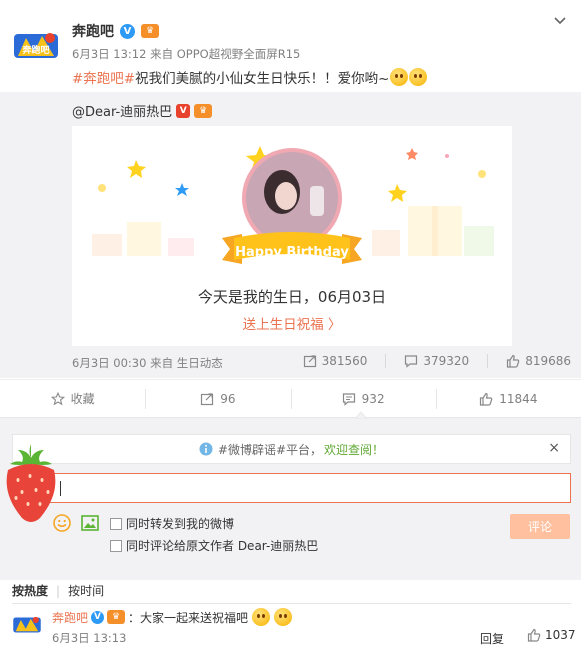 The height and width of the screenshot is (658, 581). I want to click on comment-to-author-checkbox: 同时评论给原文作者 Dear-迪丽热巴, so click(214, 545).